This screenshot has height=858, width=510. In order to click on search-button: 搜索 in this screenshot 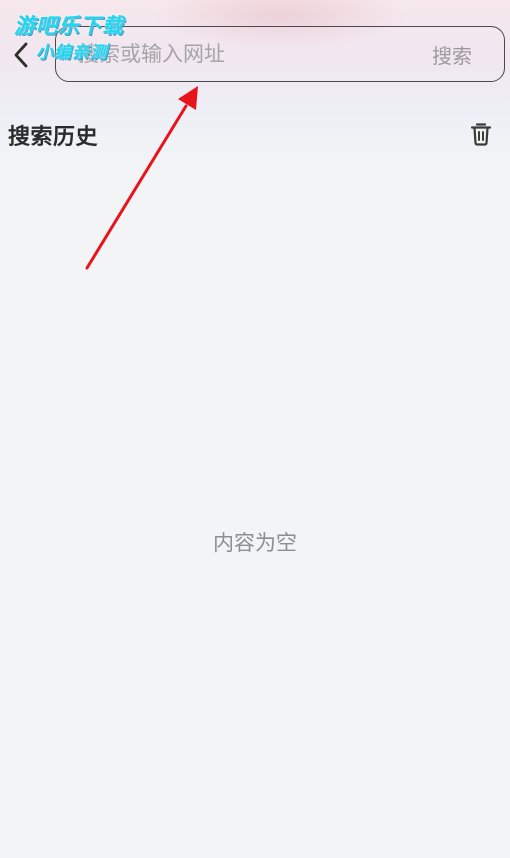, I will do `click(463, 54)`.